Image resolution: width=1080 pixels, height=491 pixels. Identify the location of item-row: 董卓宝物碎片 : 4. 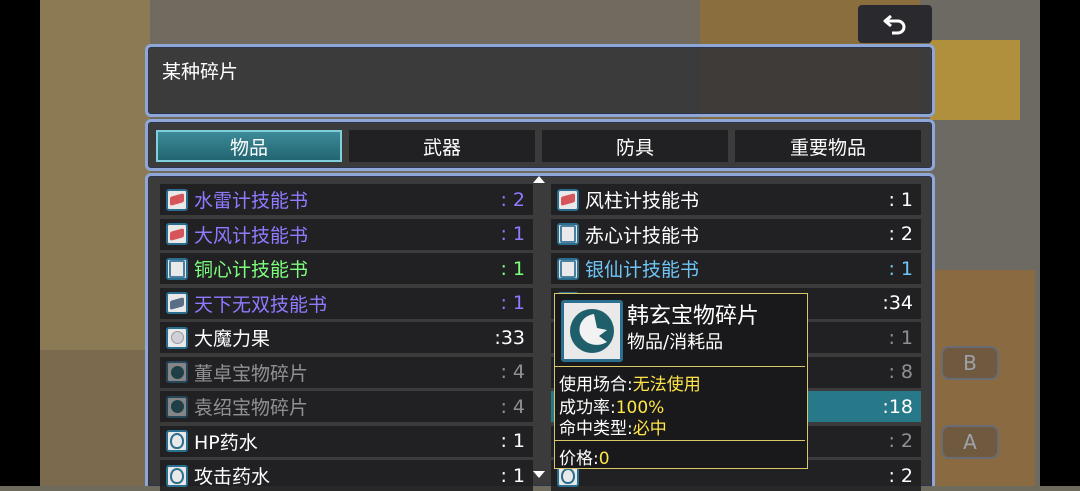
(346, 372).